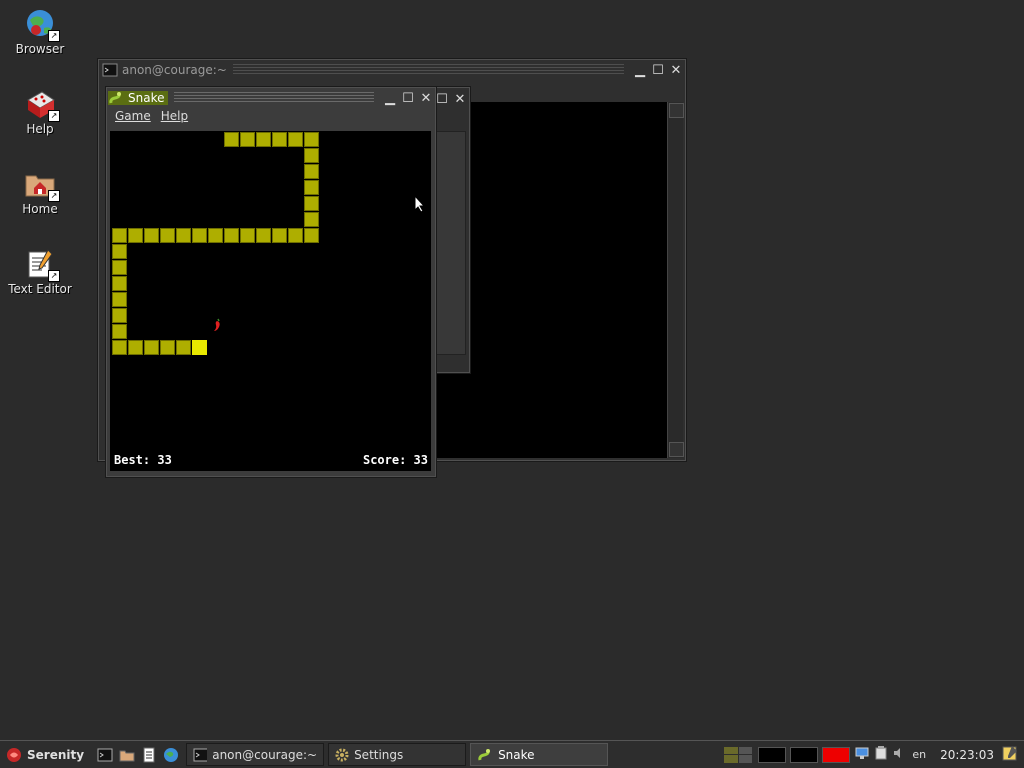 The height and width of the screenshot is (768, 1024). I want to click on current-score: Score: 33, so click(395, 460).